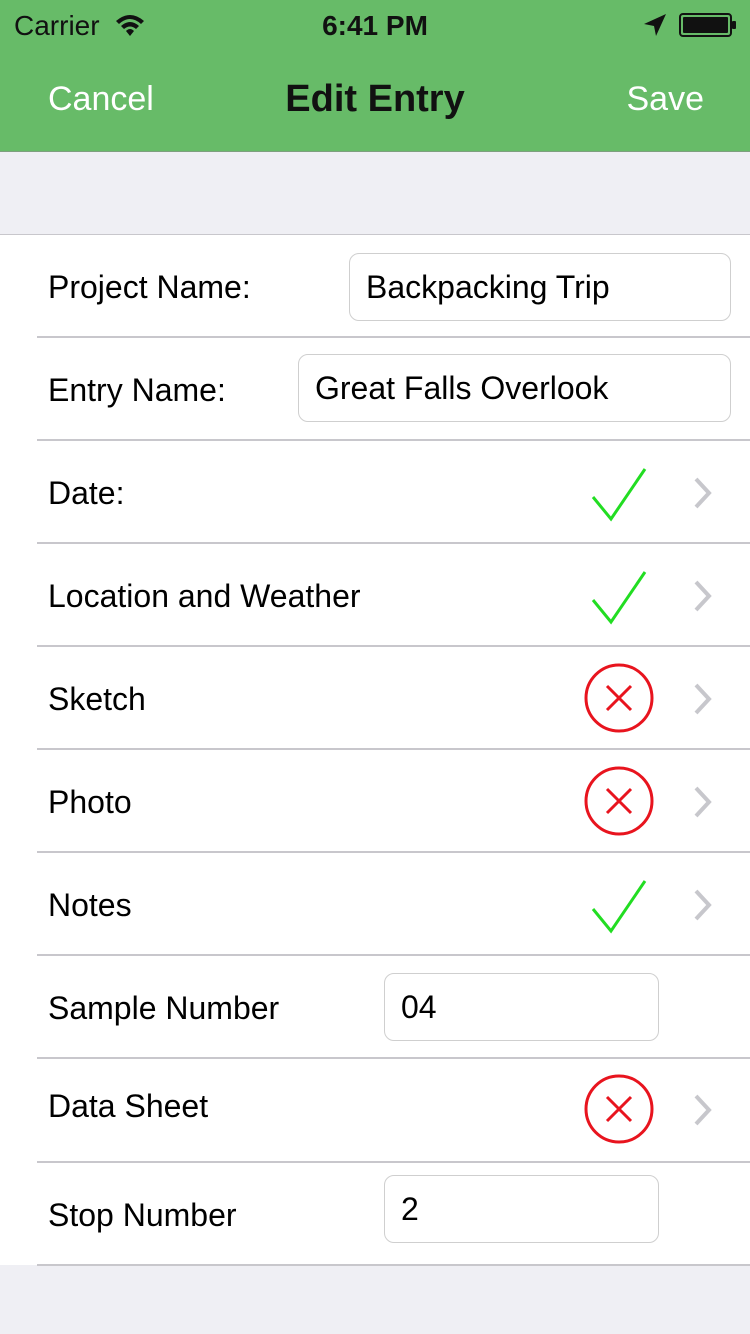  I want to click on sketch-row: Sketch, so click(375, 698).